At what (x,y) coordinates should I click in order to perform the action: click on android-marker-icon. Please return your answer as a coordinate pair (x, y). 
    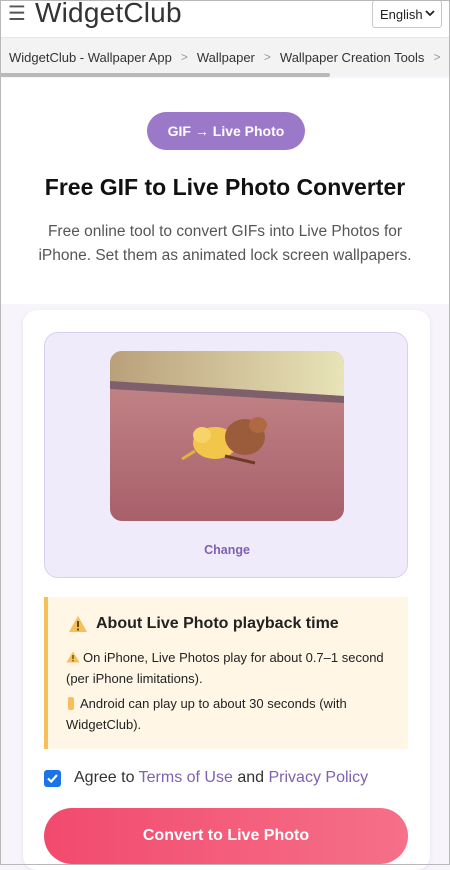
    Looking at the image, I should click on (71, 703).